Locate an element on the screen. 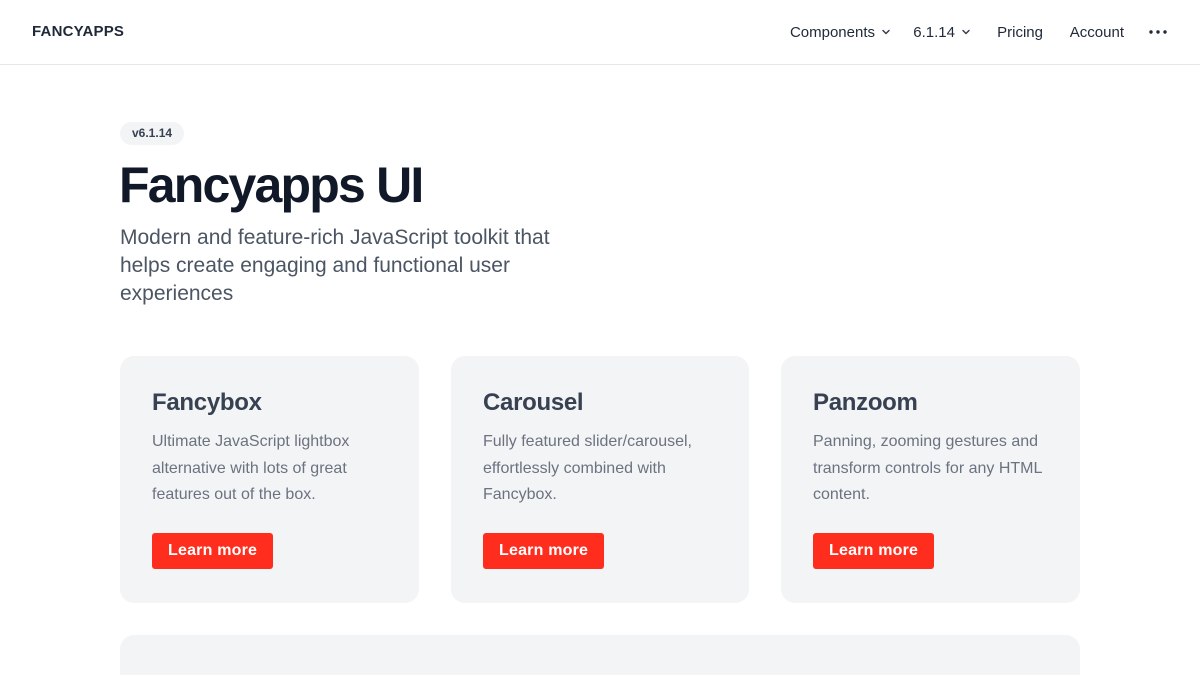 The height and width of the screenshot is (675, 1200). nav-components-label: Components is located at coordinates (832, 32).